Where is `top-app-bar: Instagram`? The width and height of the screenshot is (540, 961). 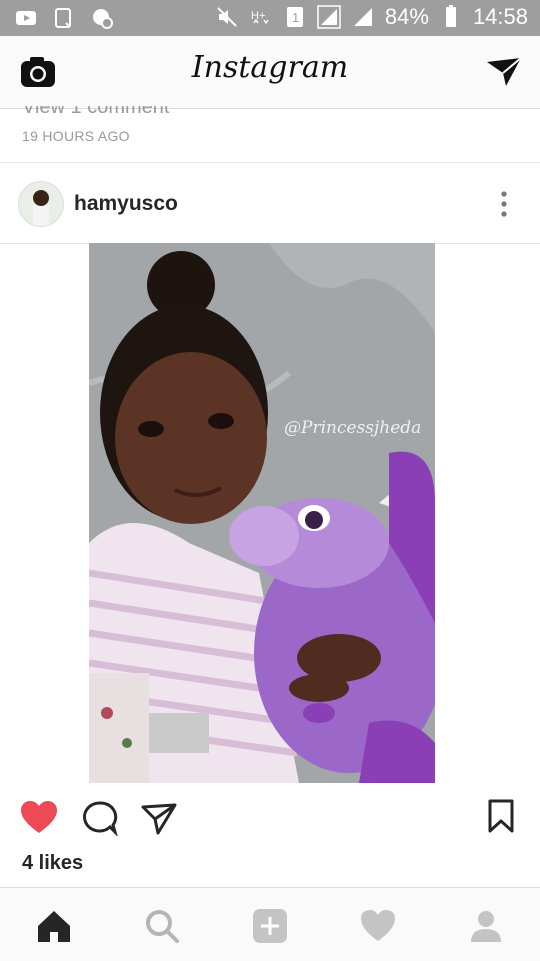 top-app-bar: Instagram is located at coordinates (270, 72).